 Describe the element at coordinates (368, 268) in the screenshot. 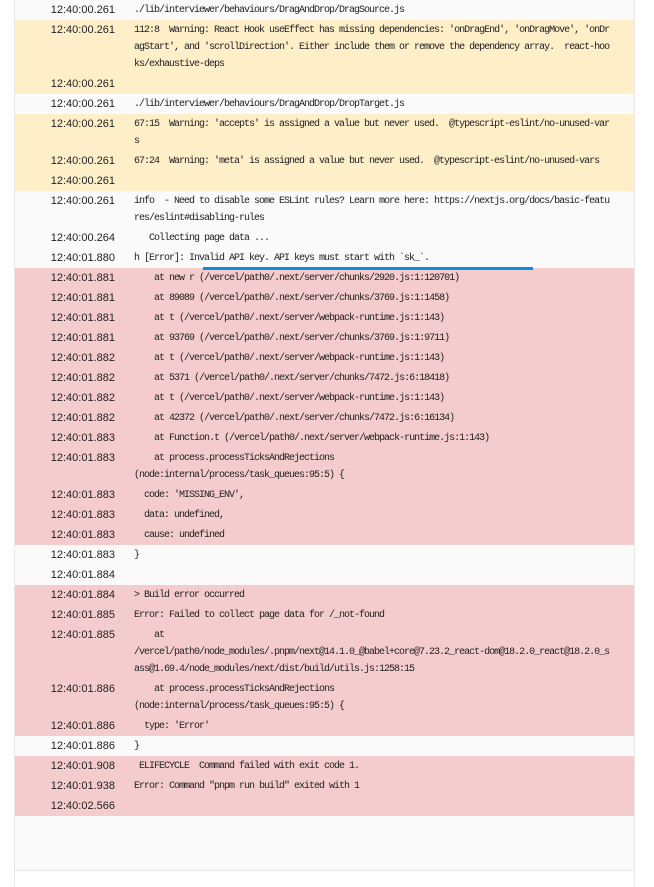

I see `selection-highlight` at that location.